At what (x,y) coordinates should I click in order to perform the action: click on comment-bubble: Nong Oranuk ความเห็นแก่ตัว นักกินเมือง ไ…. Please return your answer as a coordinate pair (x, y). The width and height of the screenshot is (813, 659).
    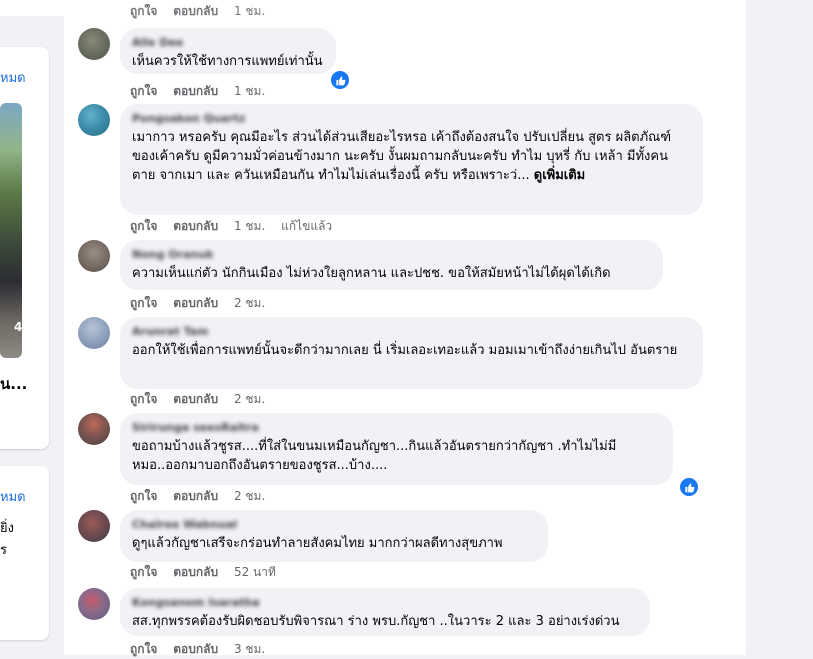
    Looking at the image, I should click on (391, 265).